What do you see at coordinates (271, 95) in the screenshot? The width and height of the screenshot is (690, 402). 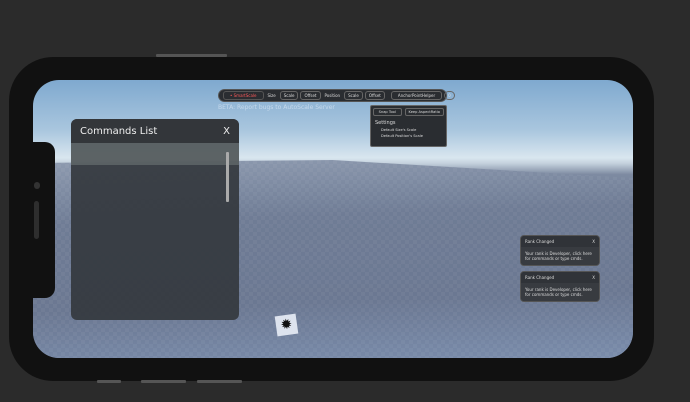 I see `size-label: Size` at bounding box center [271, 95].